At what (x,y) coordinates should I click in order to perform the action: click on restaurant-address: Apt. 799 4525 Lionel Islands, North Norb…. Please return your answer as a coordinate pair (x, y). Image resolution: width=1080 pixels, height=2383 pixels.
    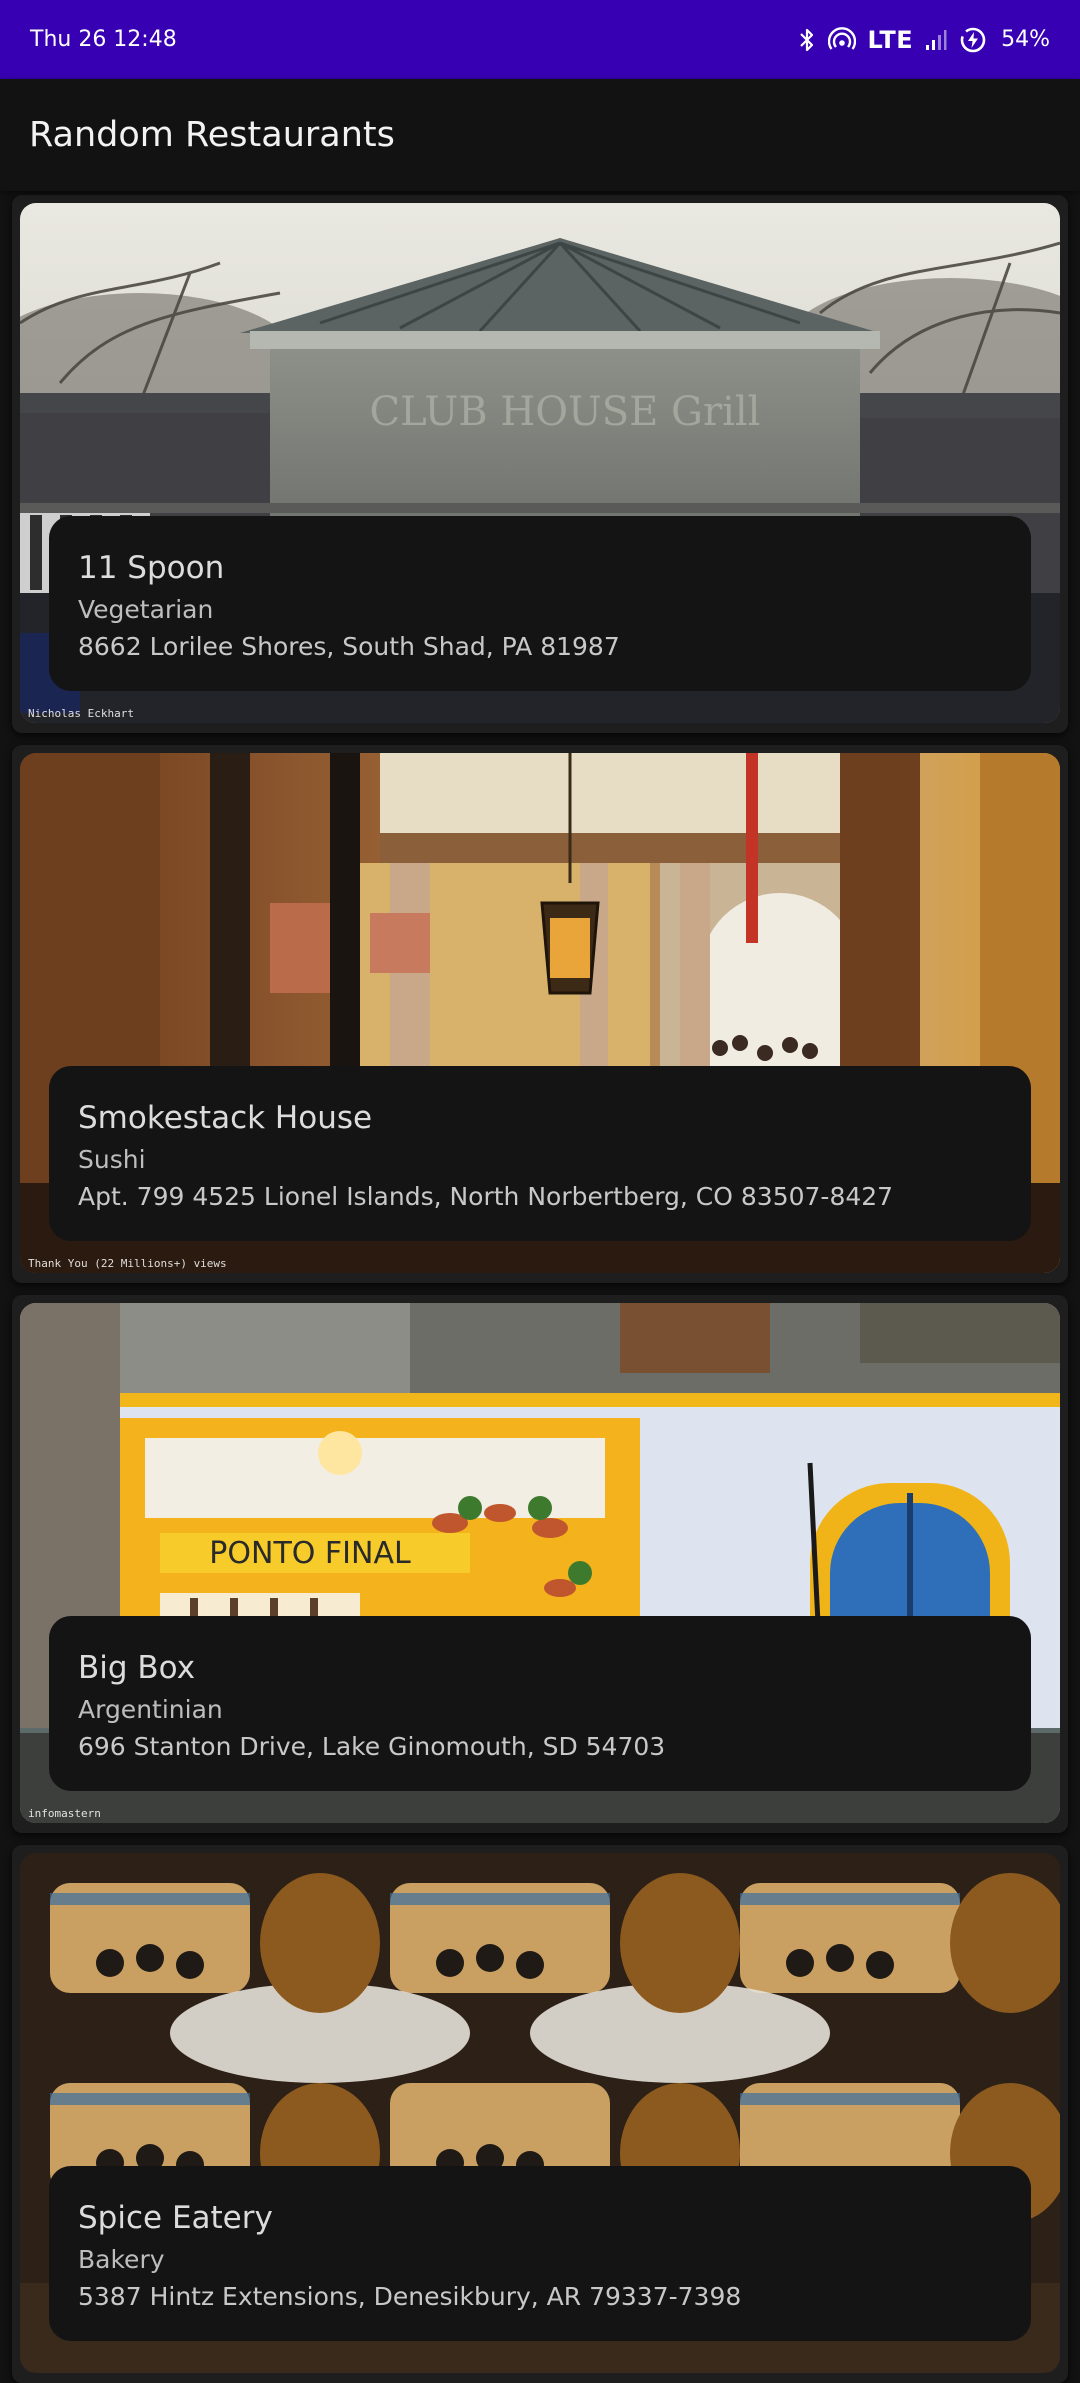
    Looking at the image, I should click on (486, 1196).